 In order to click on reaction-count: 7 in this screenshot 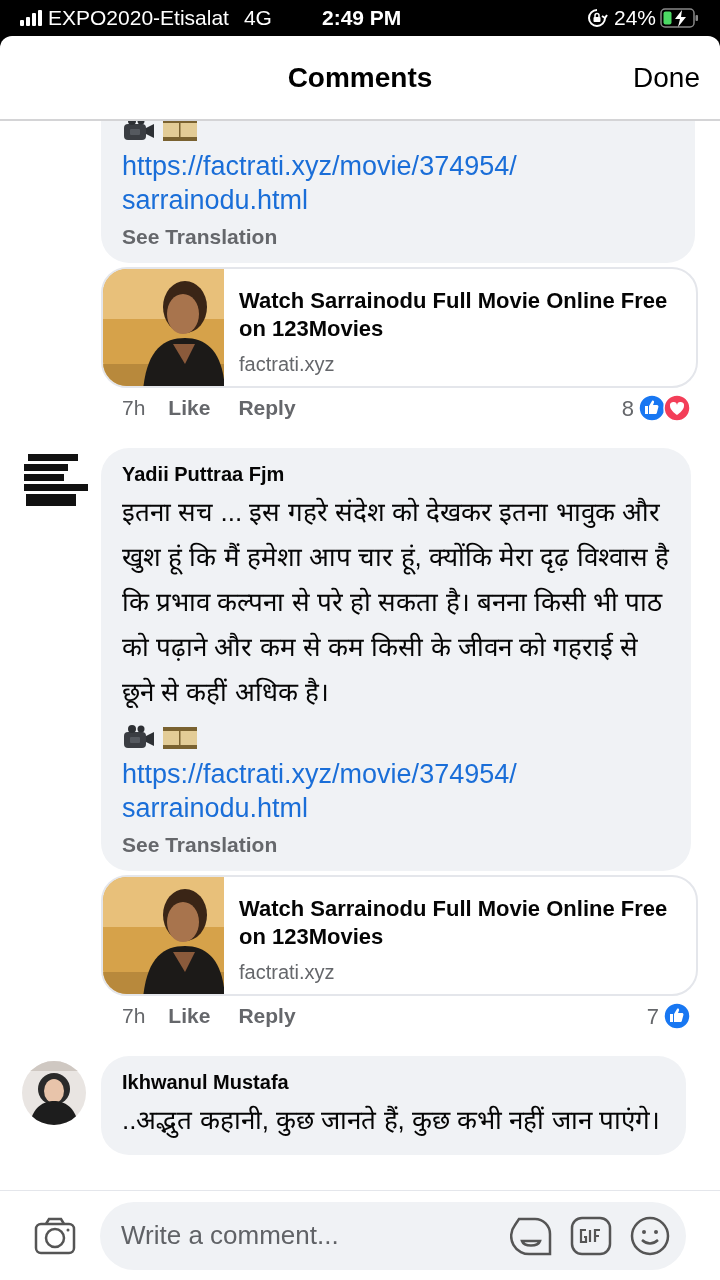, I will do `click(652, 1016)`.